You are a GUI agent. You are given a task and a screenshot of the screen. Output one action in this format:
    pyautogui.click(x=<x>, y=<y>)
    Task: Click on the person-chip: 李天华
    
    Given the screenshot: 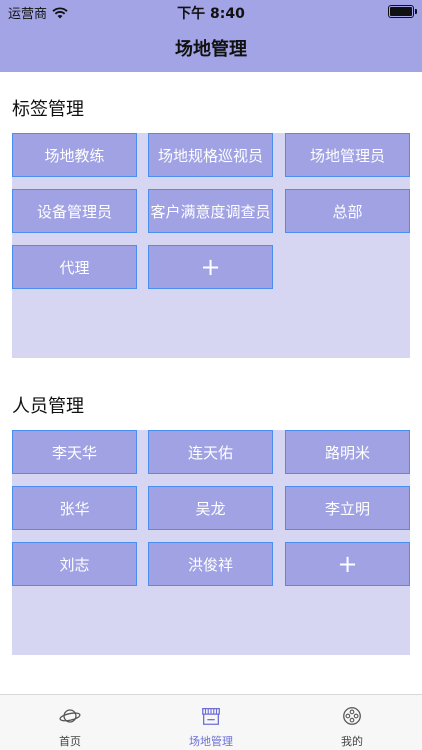 What is the action you would take?
    pyautogui.click(x=74, y=452)
    